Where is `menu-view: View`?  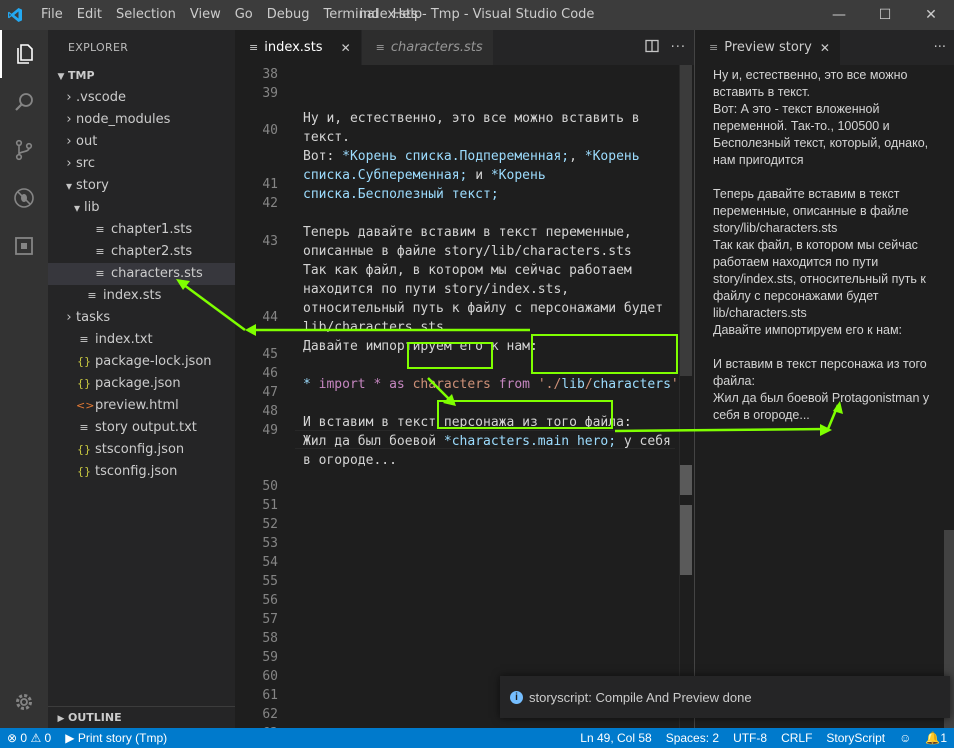 menu-view: View is located at coordinates (205, 15).